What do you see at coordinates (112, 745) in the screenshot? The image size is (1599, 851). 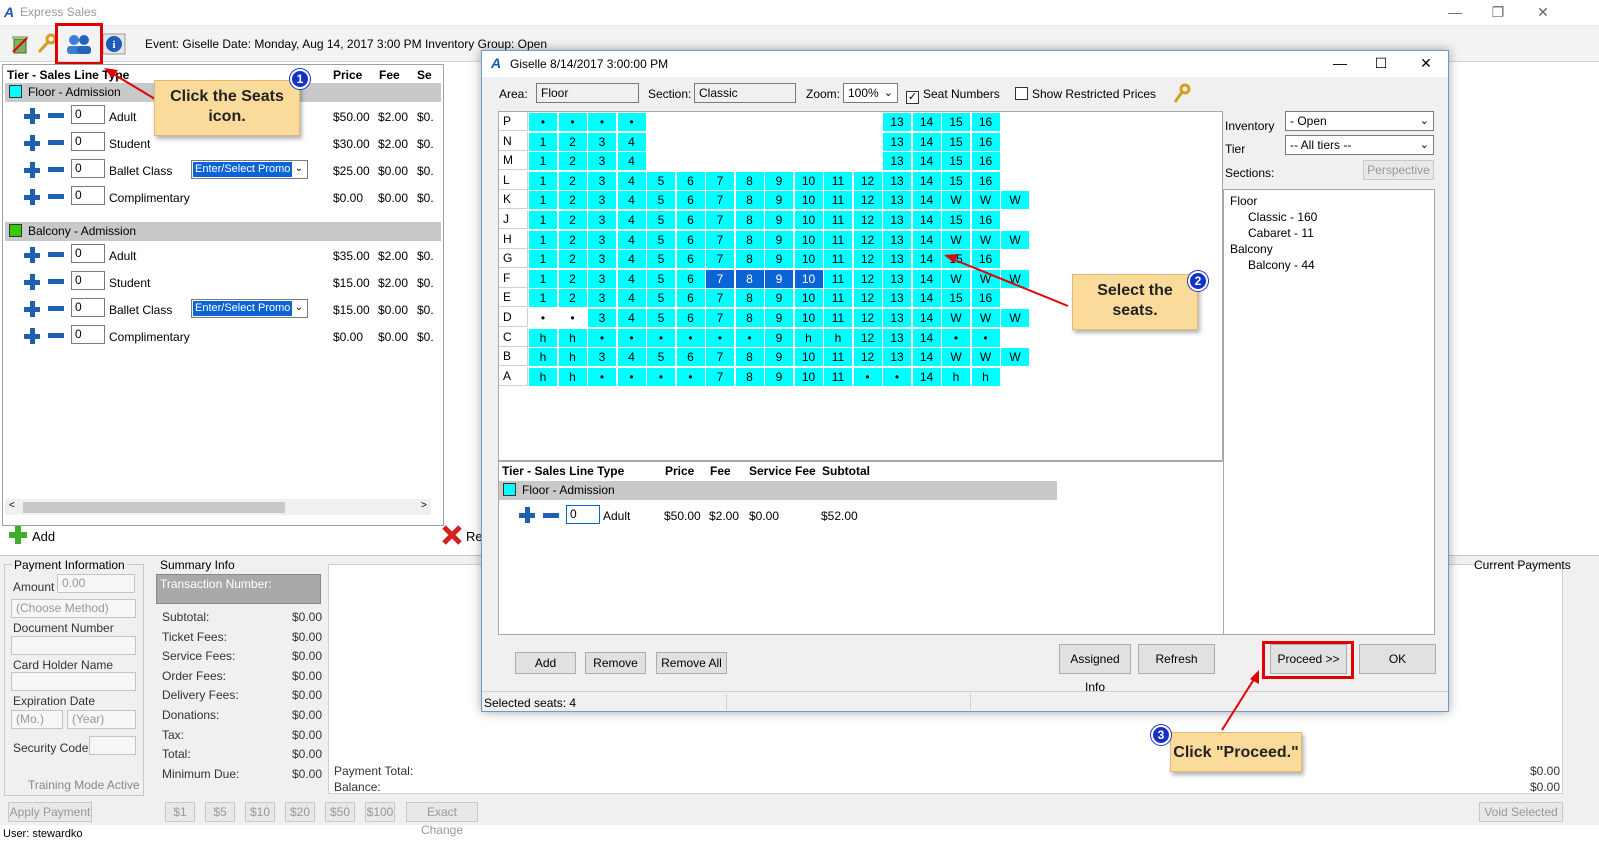 I see `security-code-input` at bounding box center [112, 745].